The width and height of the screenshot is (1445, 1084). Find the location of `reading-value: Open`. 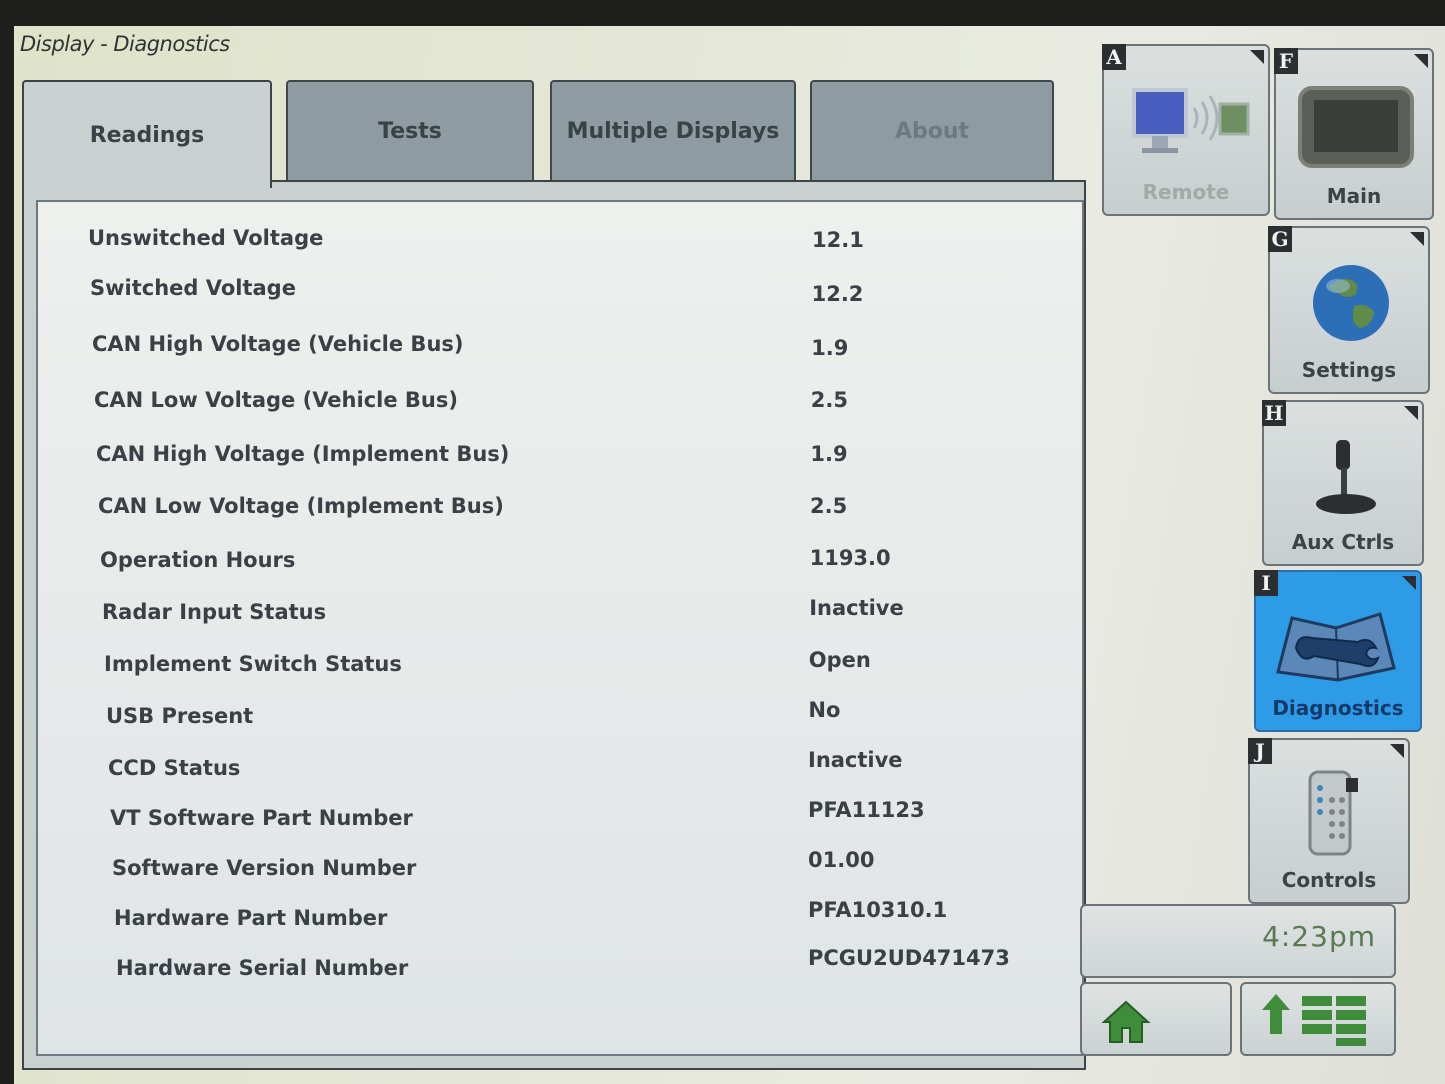

reading-value: Open is located at coordinates (839, 660).